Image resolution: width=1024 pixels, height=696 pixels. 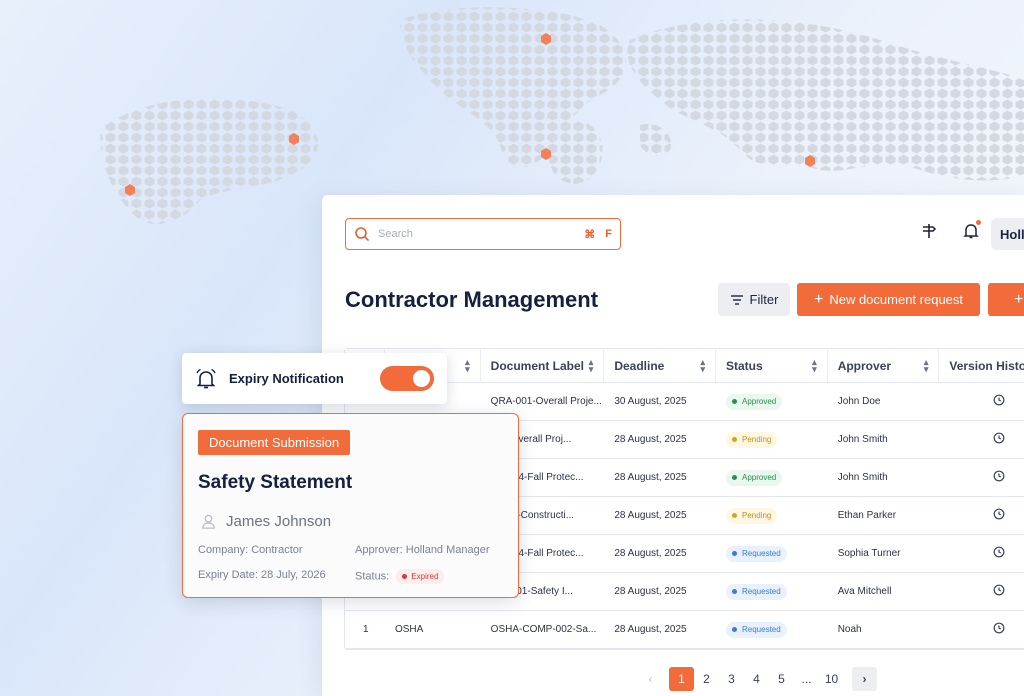 What do you see at coordinates (818, 299) in the screenshot?
I see `plus-icon: +` at bounding box center [818, 299].